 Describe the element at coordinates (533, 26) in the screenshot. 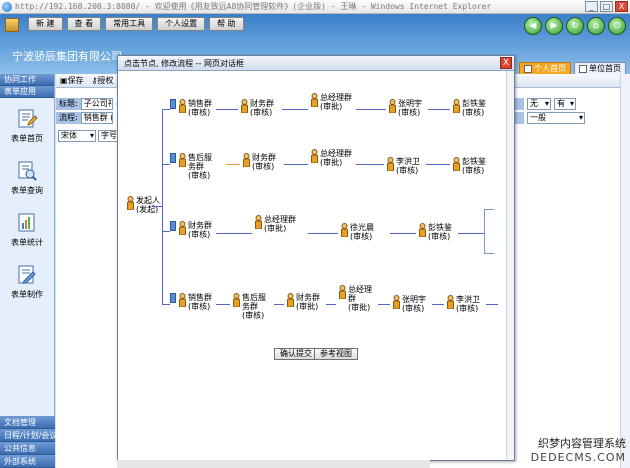

I see `back-icon: ◀` at that location.